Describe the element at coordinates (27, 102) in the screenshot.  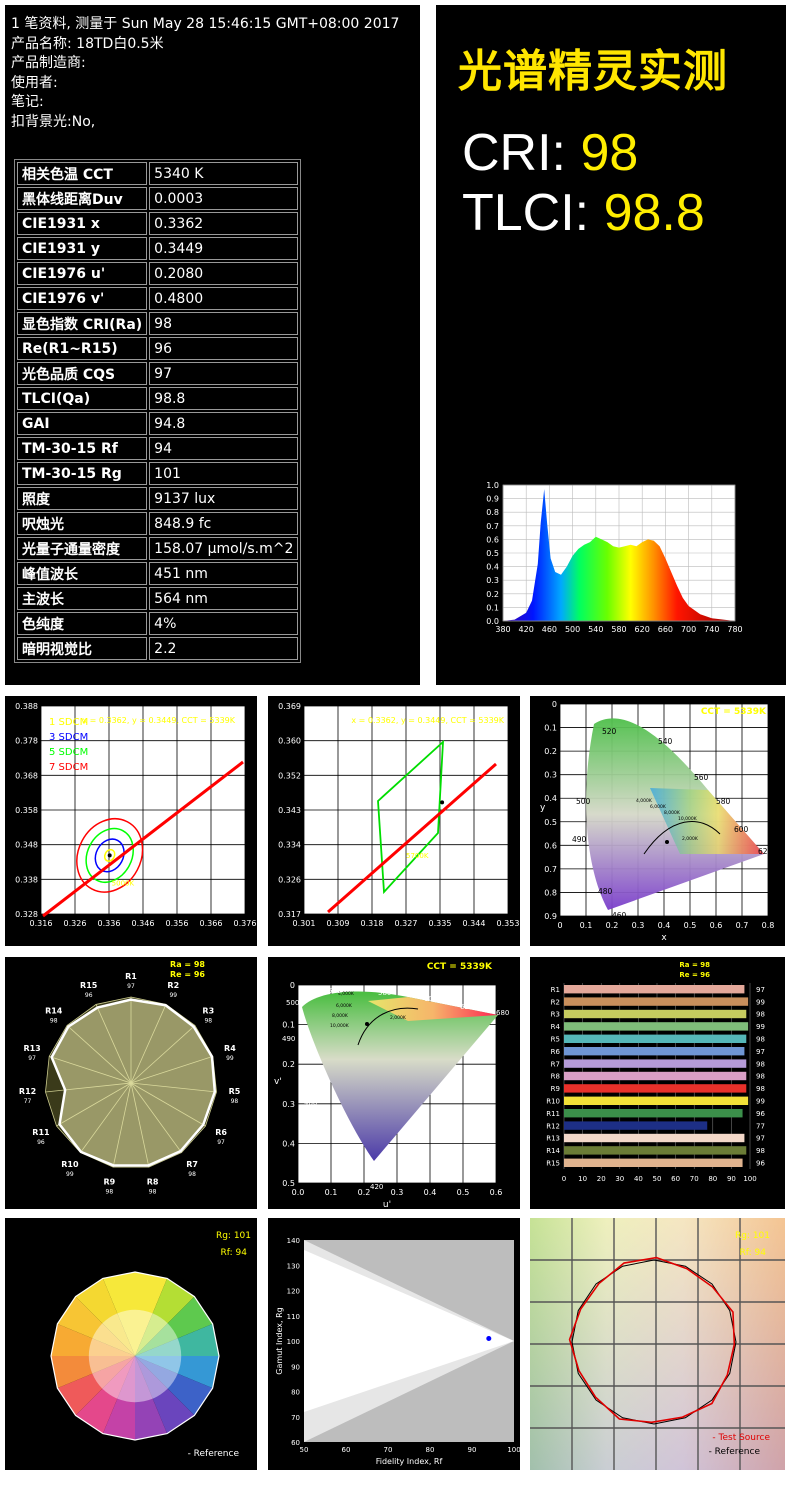
I see `notes: 笔记:` at that location.